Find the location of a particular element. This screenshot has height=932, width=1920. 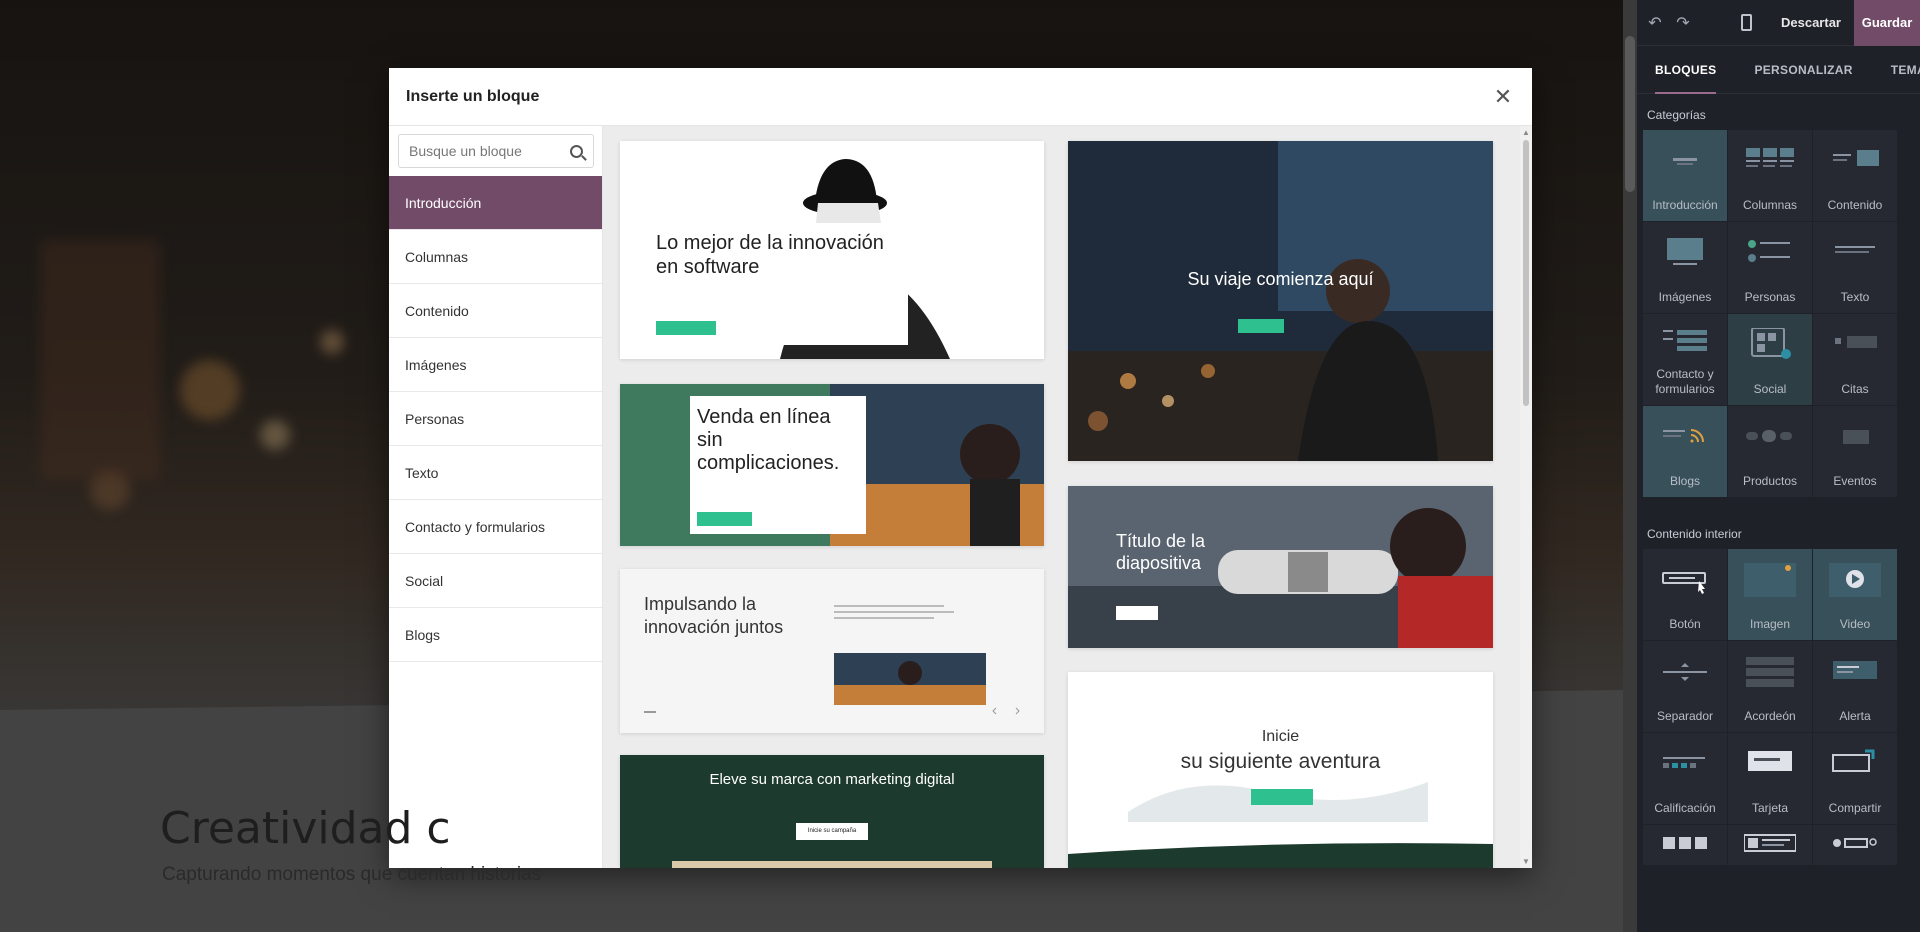

preview-adventure-line1: Inicie is located at coordinates (1280, 736).